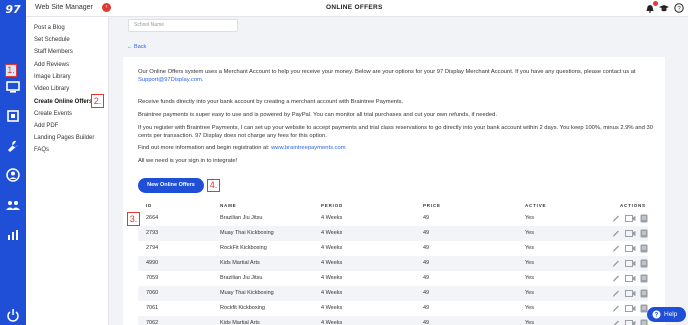 Image resolution: width=688 pixels, height=325 pixels. I want to click on cell-id: 7062, so click(152, 322).